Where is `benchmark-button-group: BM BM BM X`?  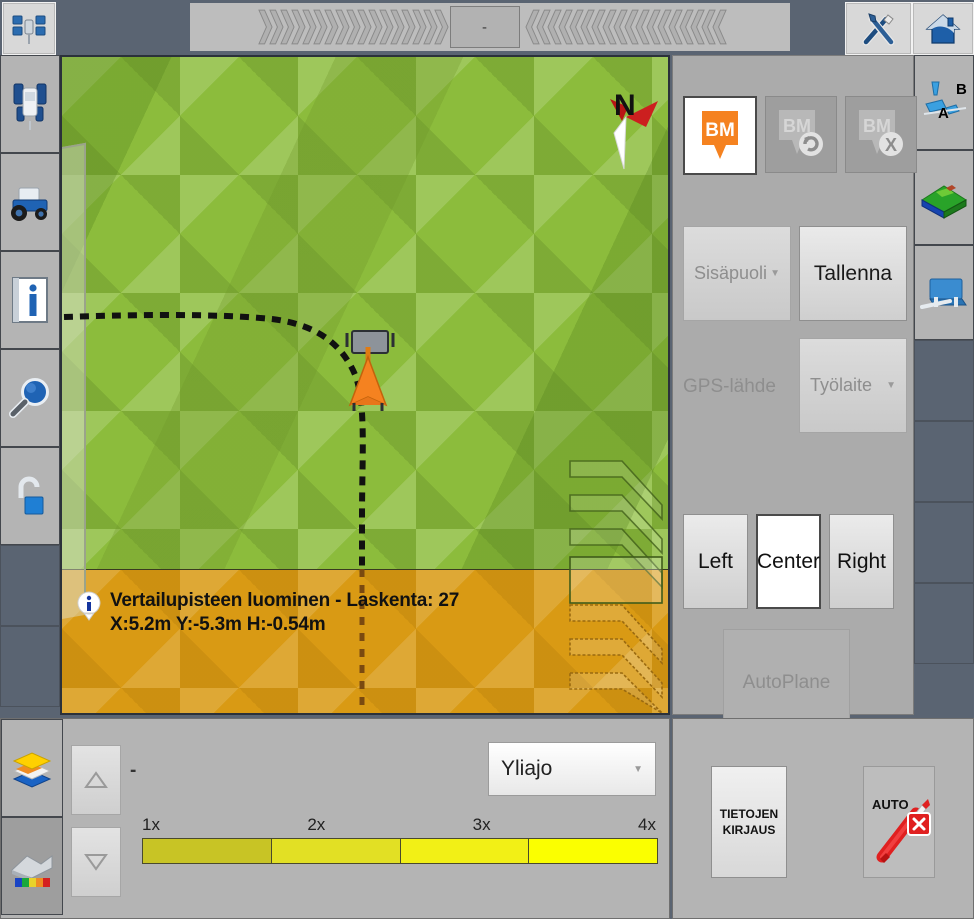
benchmark-button-group: BM BM BM X is located at coordinates (800, 135).